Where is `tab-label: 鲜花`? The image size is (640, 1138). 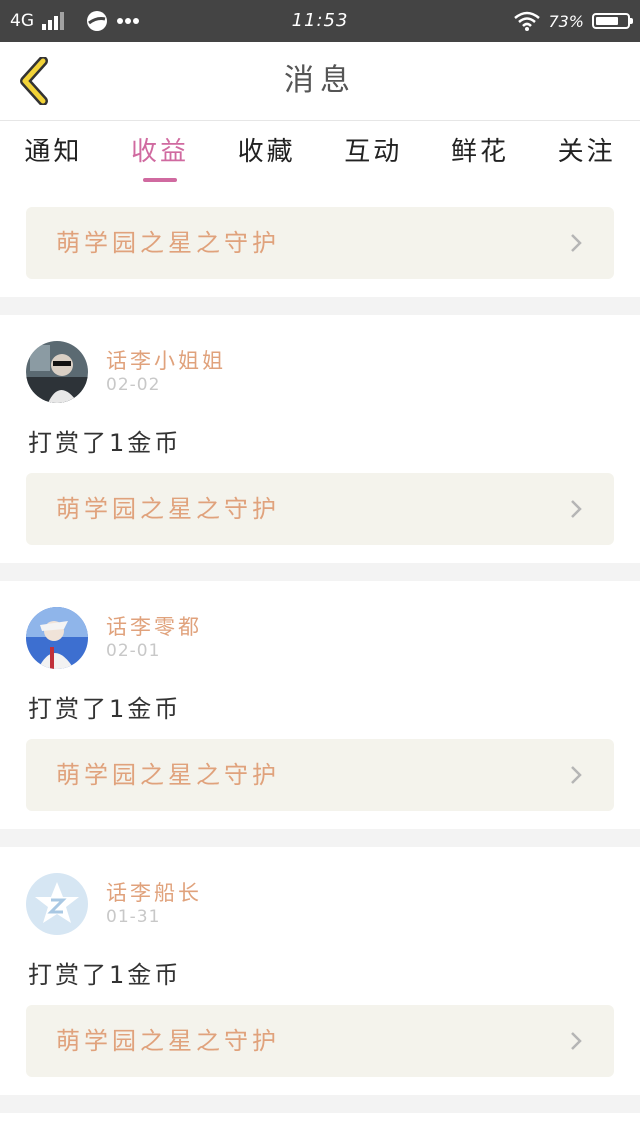
tab-label: 鲜花 is located at coordinates (479, 151).